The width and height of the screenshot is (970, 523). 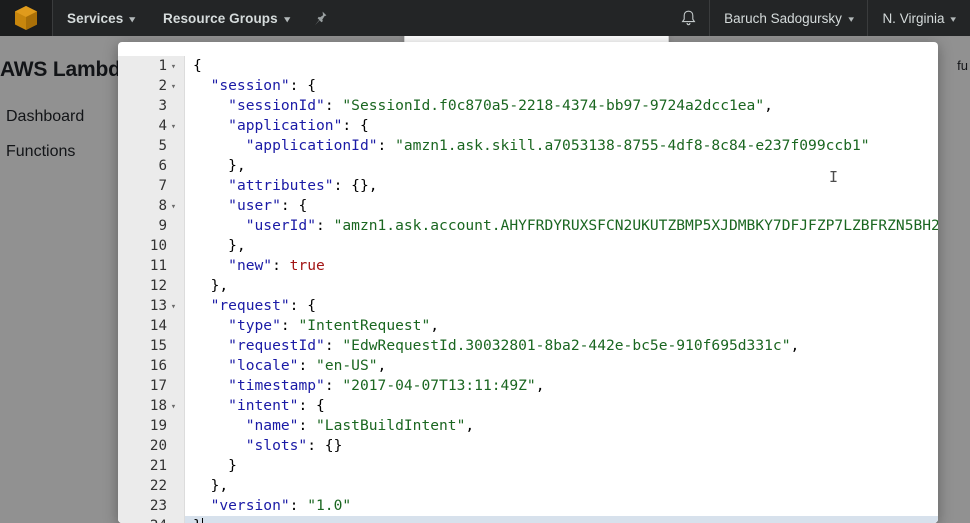 What do you see at coordinates (226, 18) in the screenshot?
I see `nav-resource-groups-menu: Resource Groups ▾` at bounding box center [226, 18].